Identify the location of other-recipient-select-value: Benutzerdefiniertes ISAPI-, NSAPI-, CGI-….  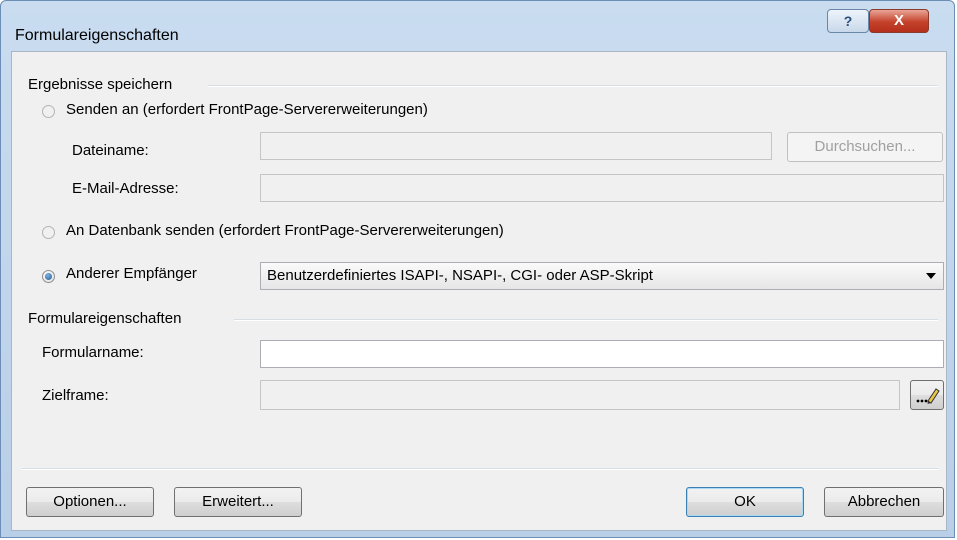
(460, 275).